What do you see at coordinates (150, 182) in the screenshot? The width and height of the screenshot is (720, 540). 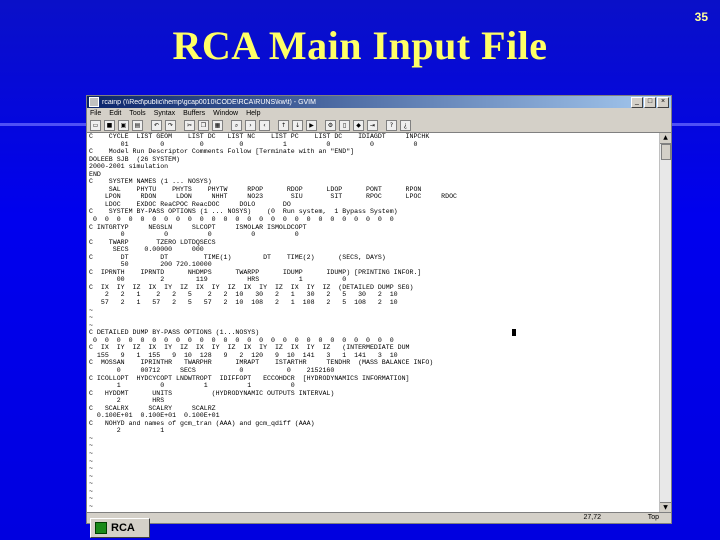 I see `editor-line: C SYSTEM NAMES (1 ... NOSYS)` at bounding box center [150, 182].